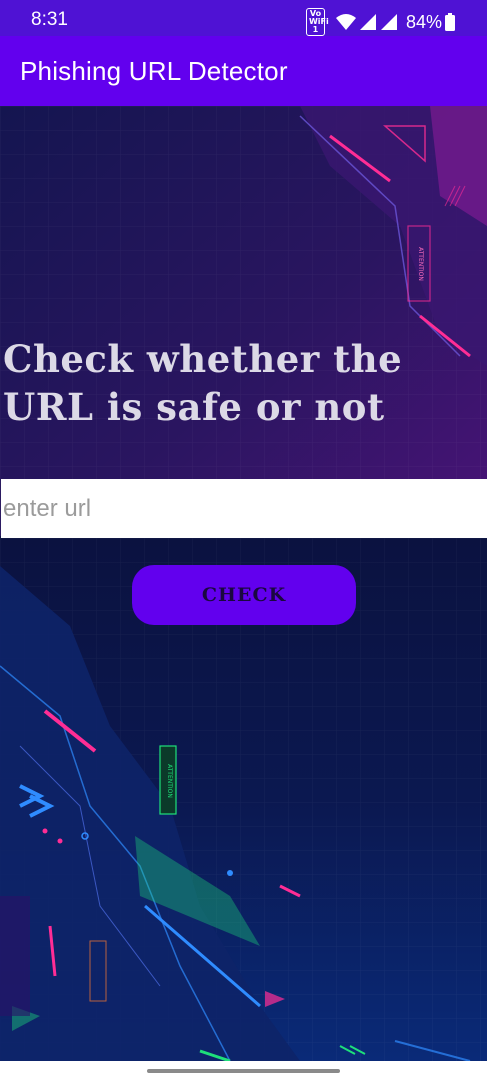 The image size is (487, 1083). Describe the element at coordinates (450, 22) in the screenshot. I see `battery-icon` at that location.